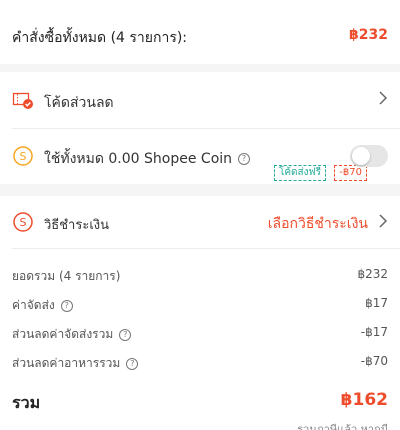 This screenshot has height=430, width=400. Describe the element at coordinates (200, 32) in the screenshot. I see `order-total-section: คำสั่งซื้อทั้งหมด (4 รายการ): ฿232` at that location.